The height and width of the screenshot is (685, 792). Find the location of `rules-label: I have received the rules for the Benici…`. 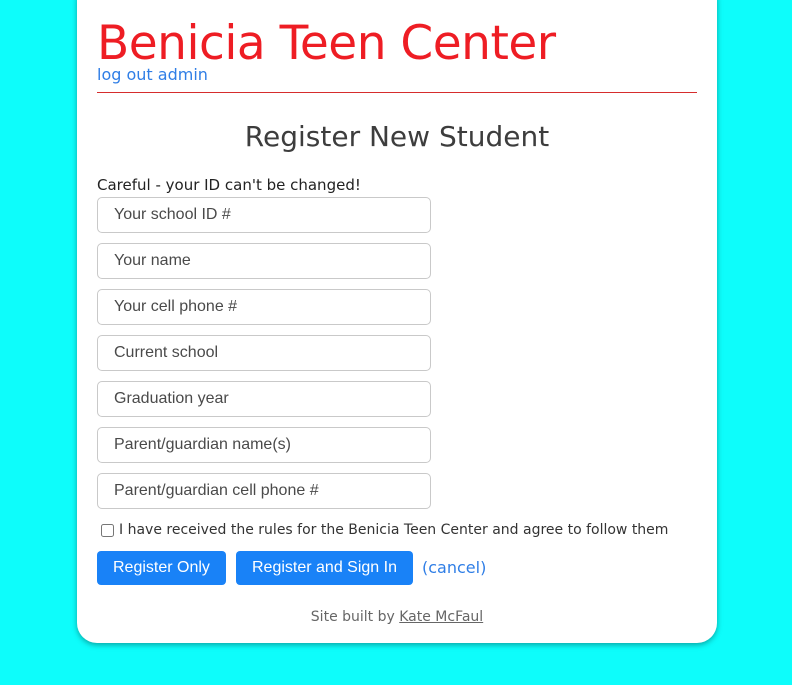

rules-label: I have received the rules for the Benici… is located at coordinates (394, 530).